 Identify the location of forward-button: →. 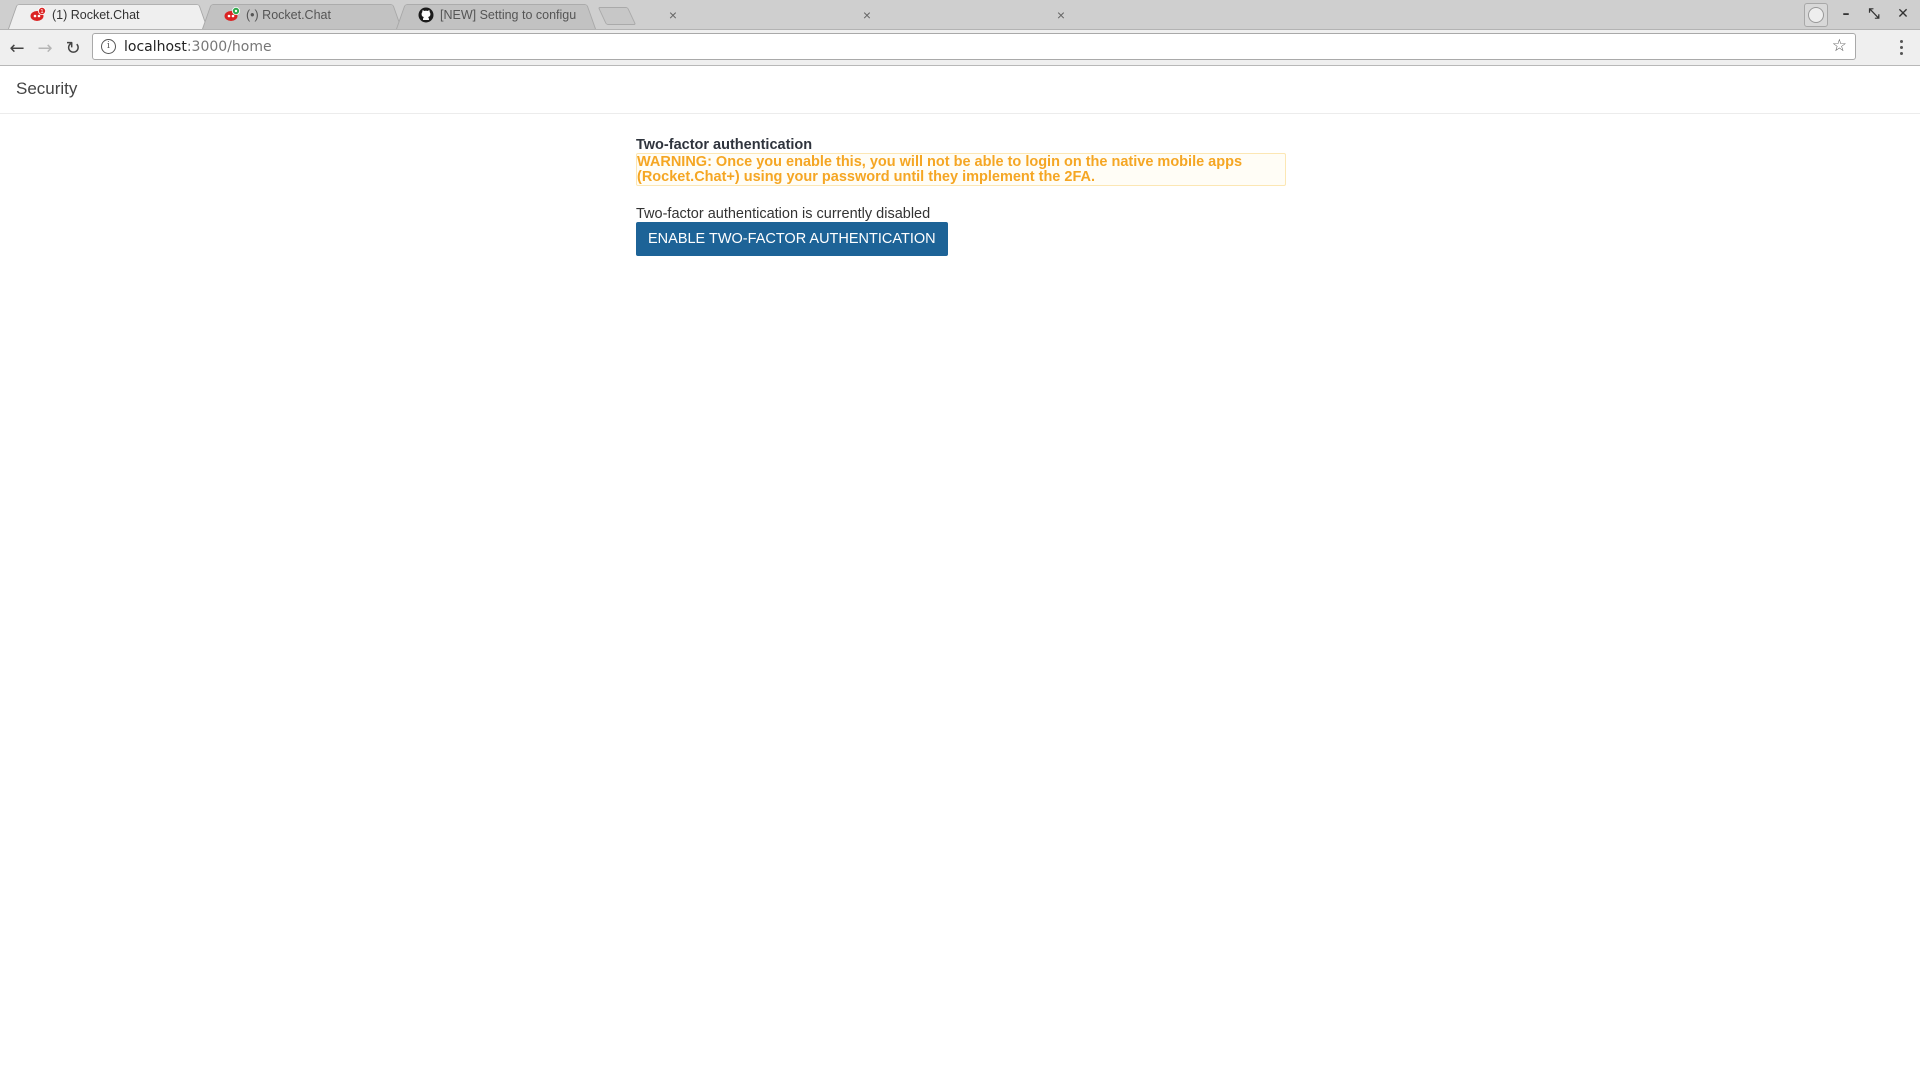
(45, 48).